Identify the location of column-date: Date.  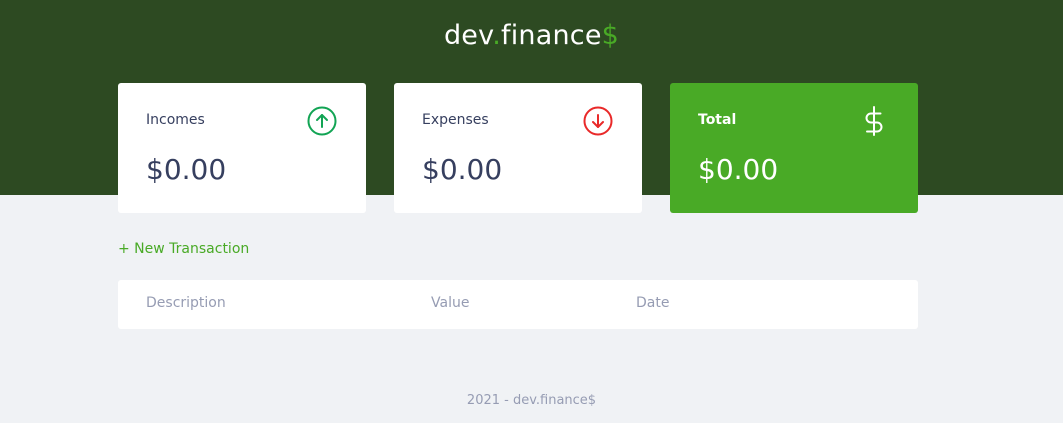
(653, 303).